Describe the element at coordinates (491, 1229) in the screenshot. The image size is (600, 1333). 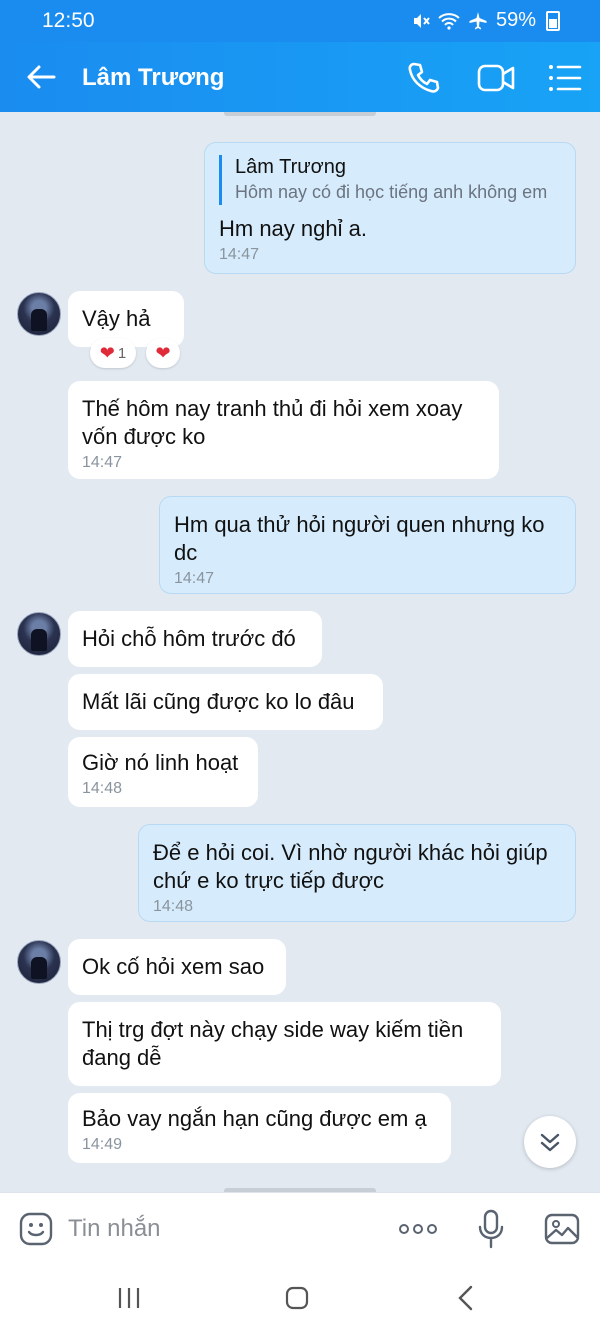
I see `mic-icon` at that location.